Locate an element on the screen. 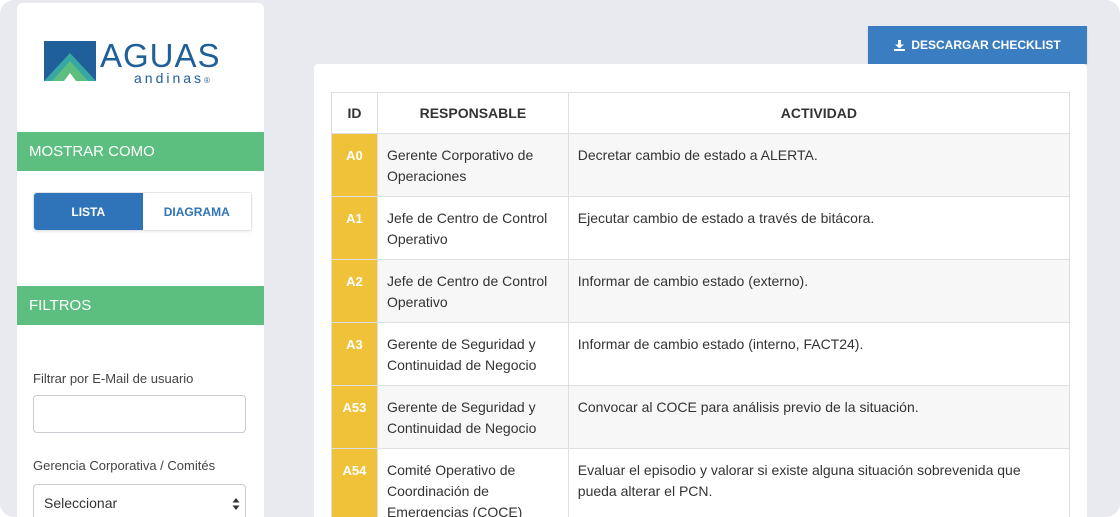 Image resolution: width=1120 pixels, height=517 pixels. row-id-badge: A53 is located at coordinates (354, 417).